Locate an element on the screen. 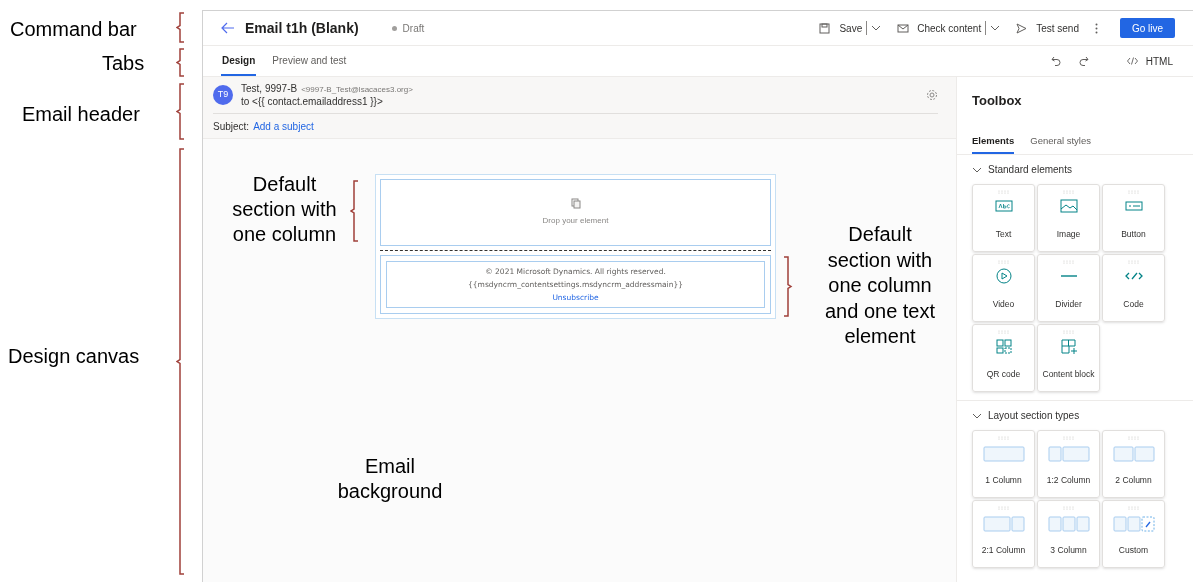 Image resolution: width=1193 pixels, height=582 pixels. divider-line-icon is located at coordinates (1068, 275).